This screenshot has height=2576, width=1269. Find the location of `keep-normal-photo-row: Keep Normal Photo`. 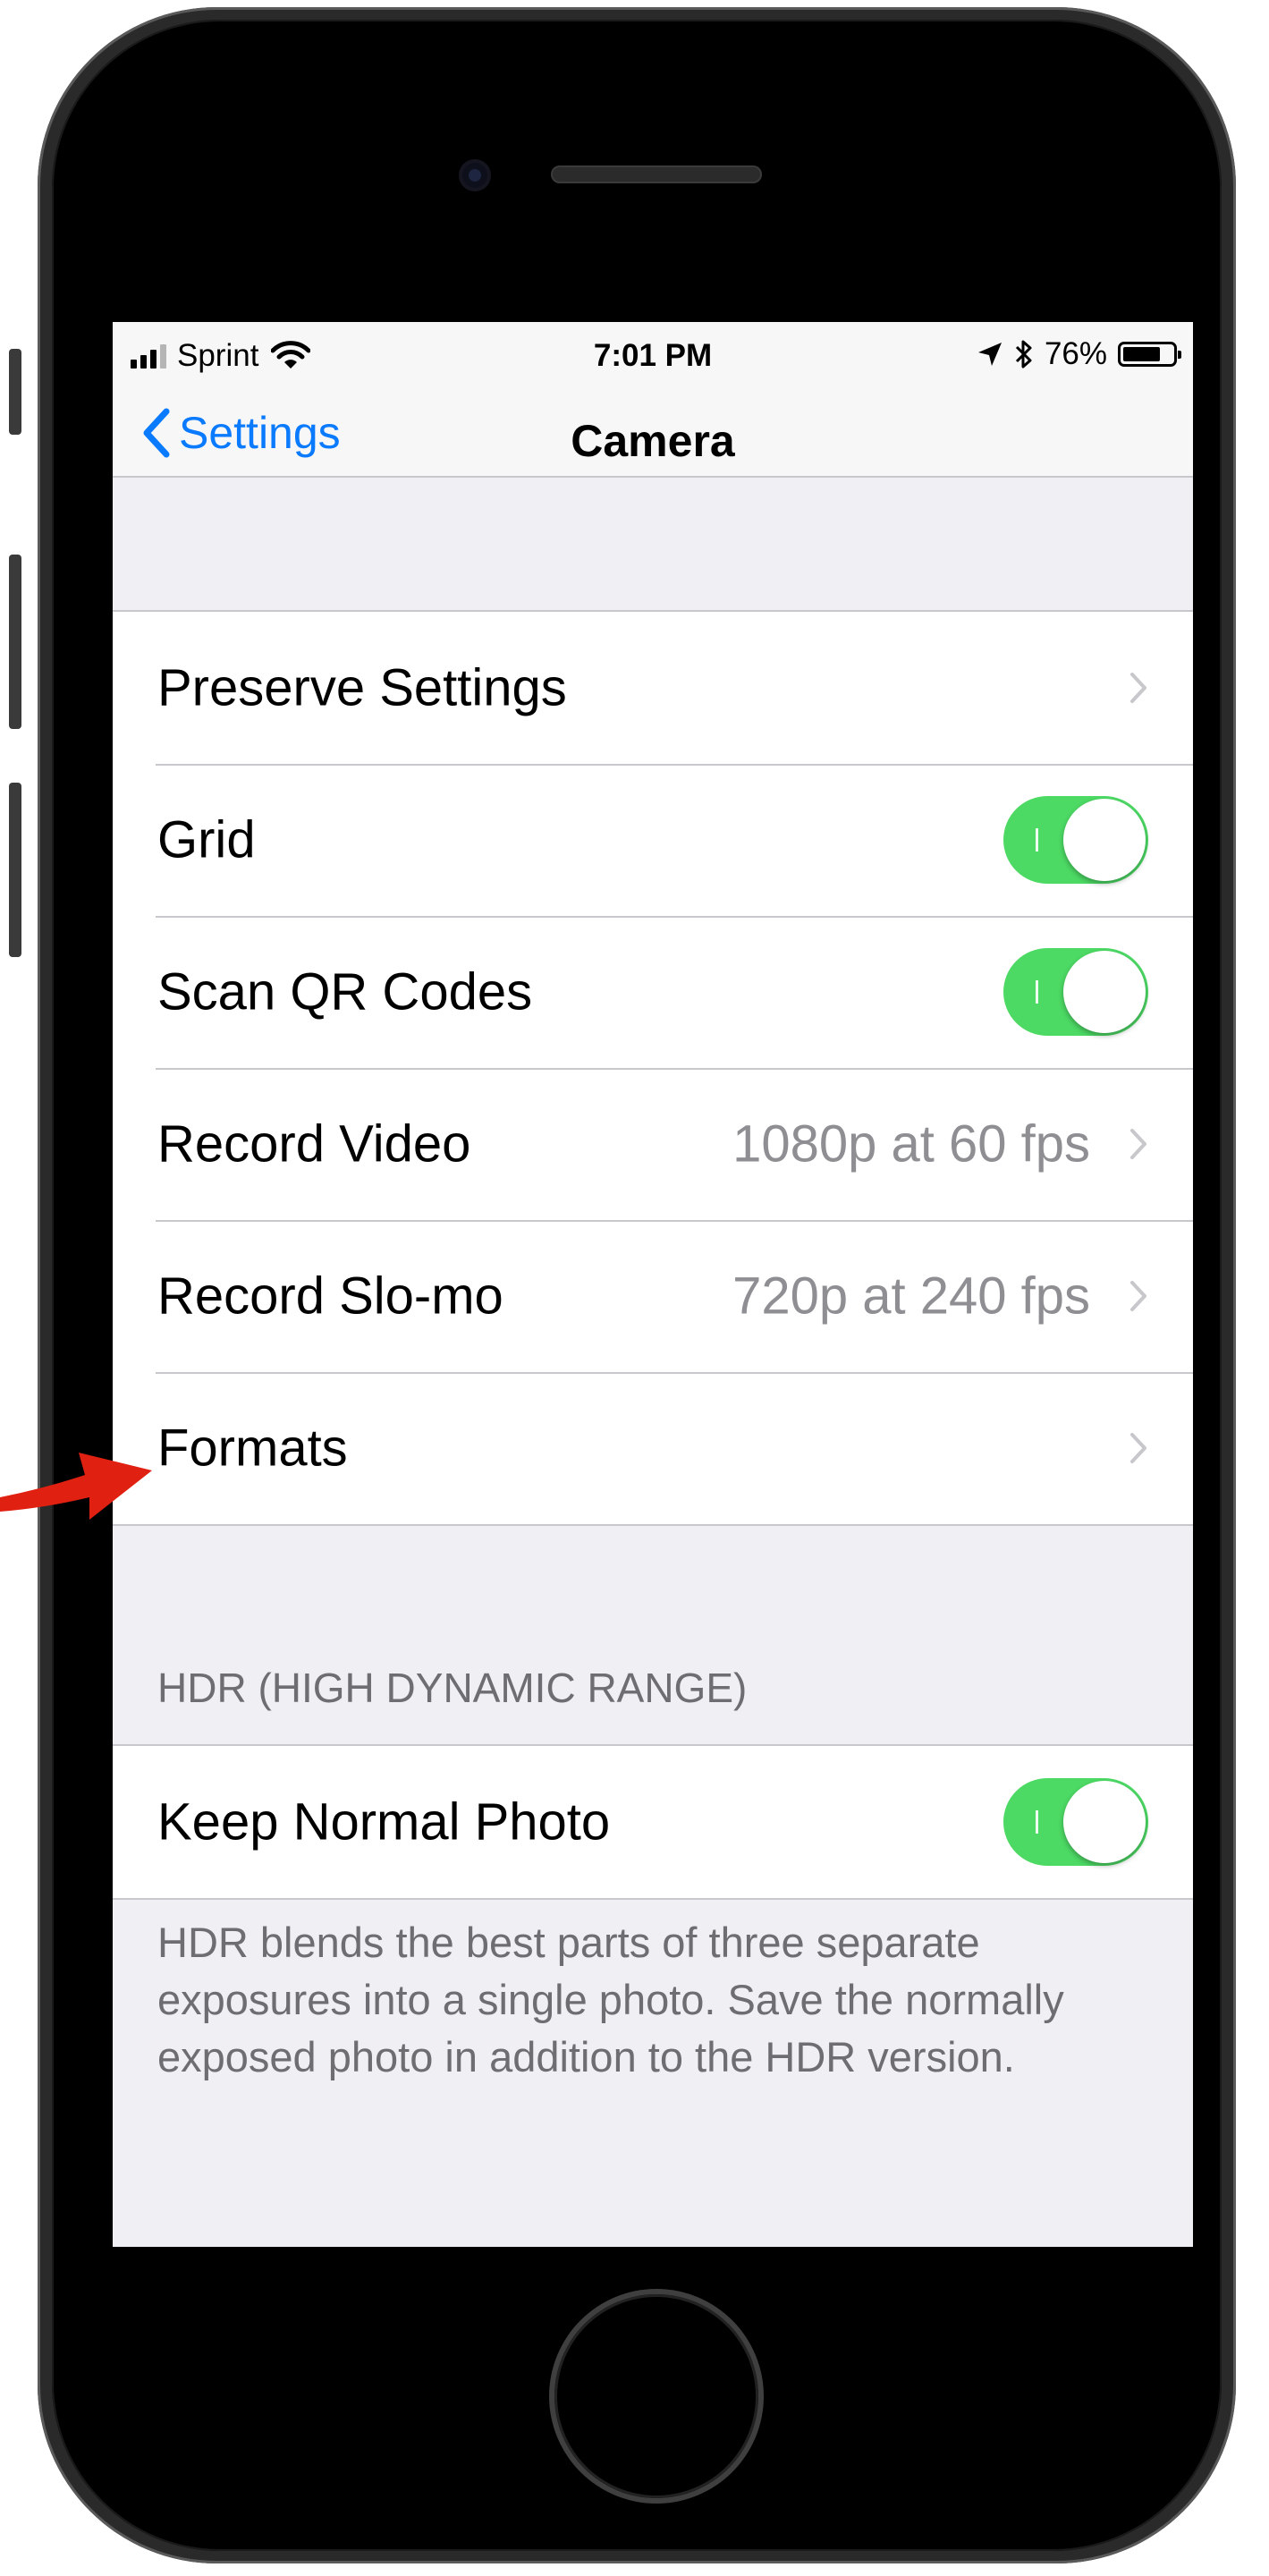

keep-normal-photo-row: Keep Normal Photo is located at coordinates (653, 1822).